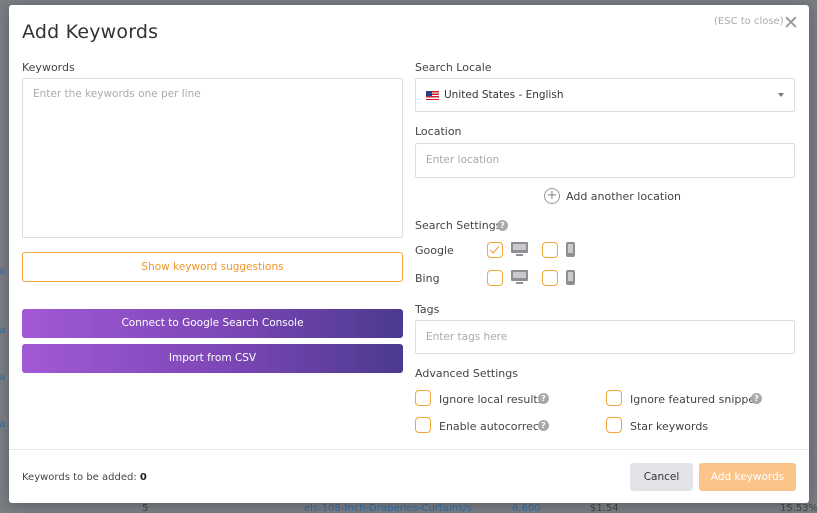 The height and width of the screenshot is (513, 817). I want to click on keywords-label: Keywords, so click(48, 67).